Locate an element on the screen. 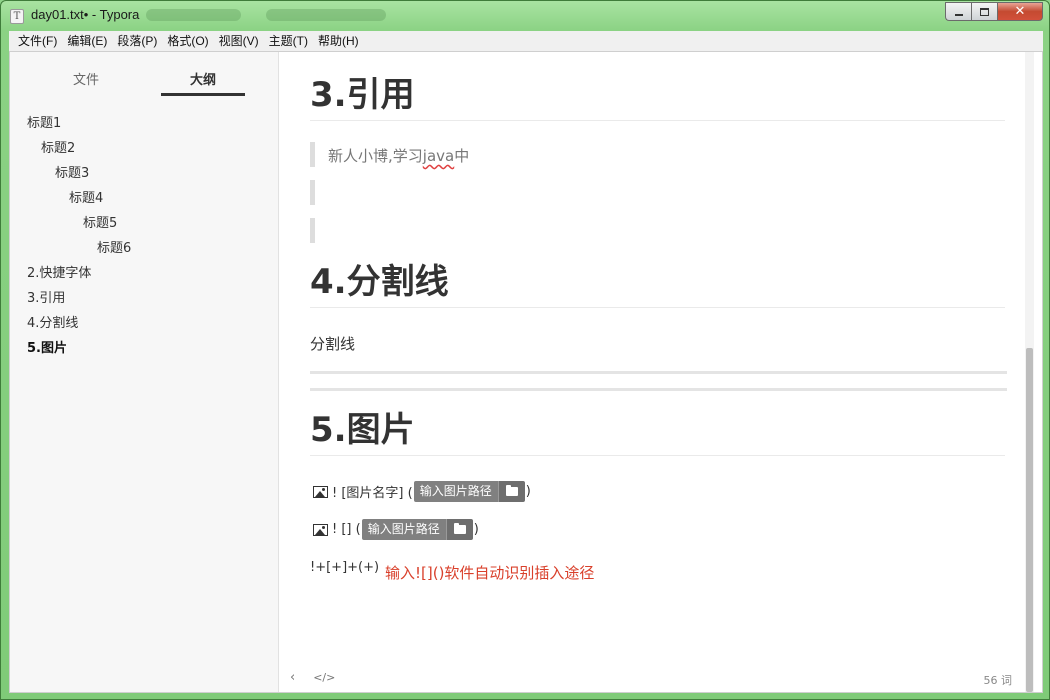 This screenshot has height=700, width=1050. red-note: 输入![]()软件自动识别插入途径 is located at coordinates (489, 572).